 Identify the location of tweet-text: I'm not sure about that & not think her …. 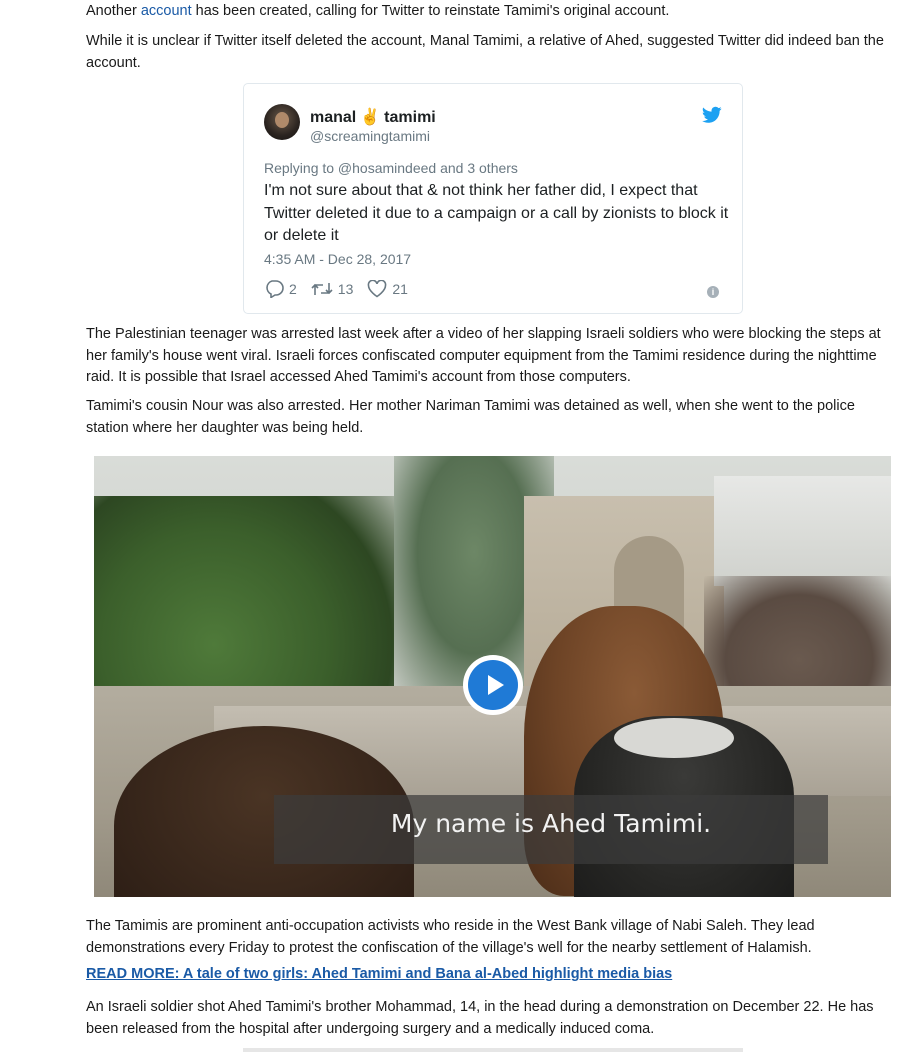
(496, 213).